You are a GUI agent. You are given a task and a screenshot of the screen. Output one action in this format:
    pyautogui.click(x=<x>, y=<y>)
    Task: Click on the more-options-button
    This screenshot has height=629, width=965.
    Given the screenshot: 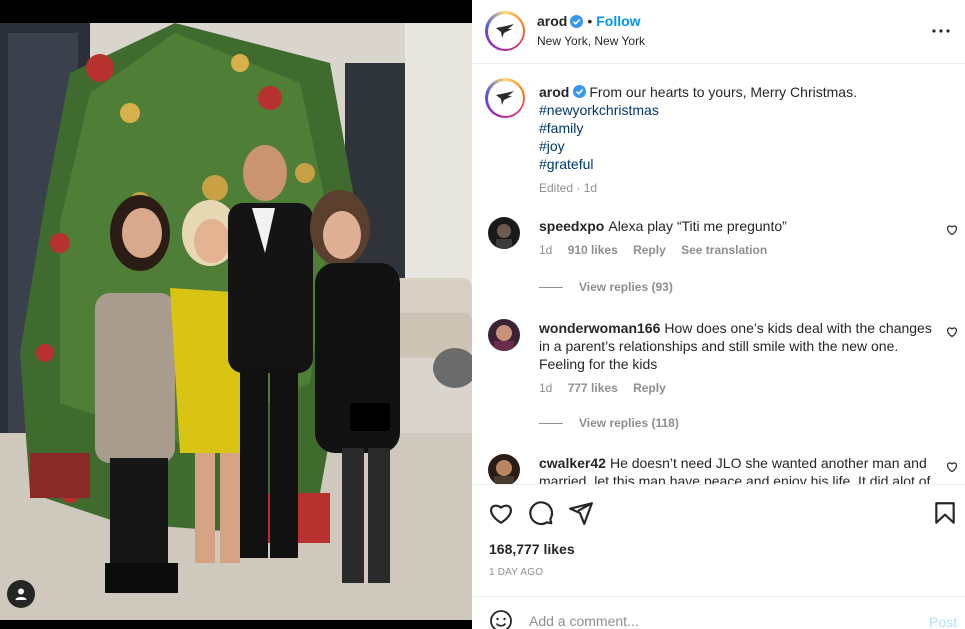 What is the action you would take?
    pyautogui.click(x=941, y=31)
    